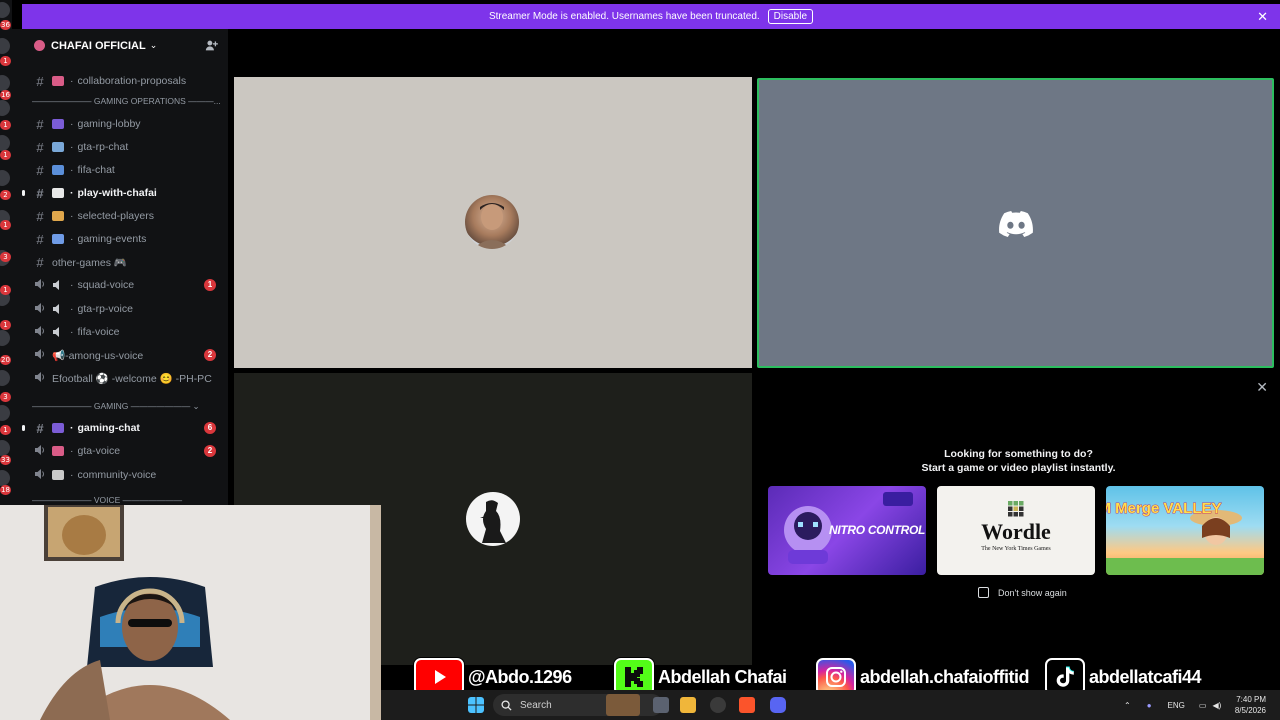  What do you see at coordinates (98, 45) in the screenshot?
I see `server-name: CHAFAI OFFICIAL` at bounding box center [98, 45].